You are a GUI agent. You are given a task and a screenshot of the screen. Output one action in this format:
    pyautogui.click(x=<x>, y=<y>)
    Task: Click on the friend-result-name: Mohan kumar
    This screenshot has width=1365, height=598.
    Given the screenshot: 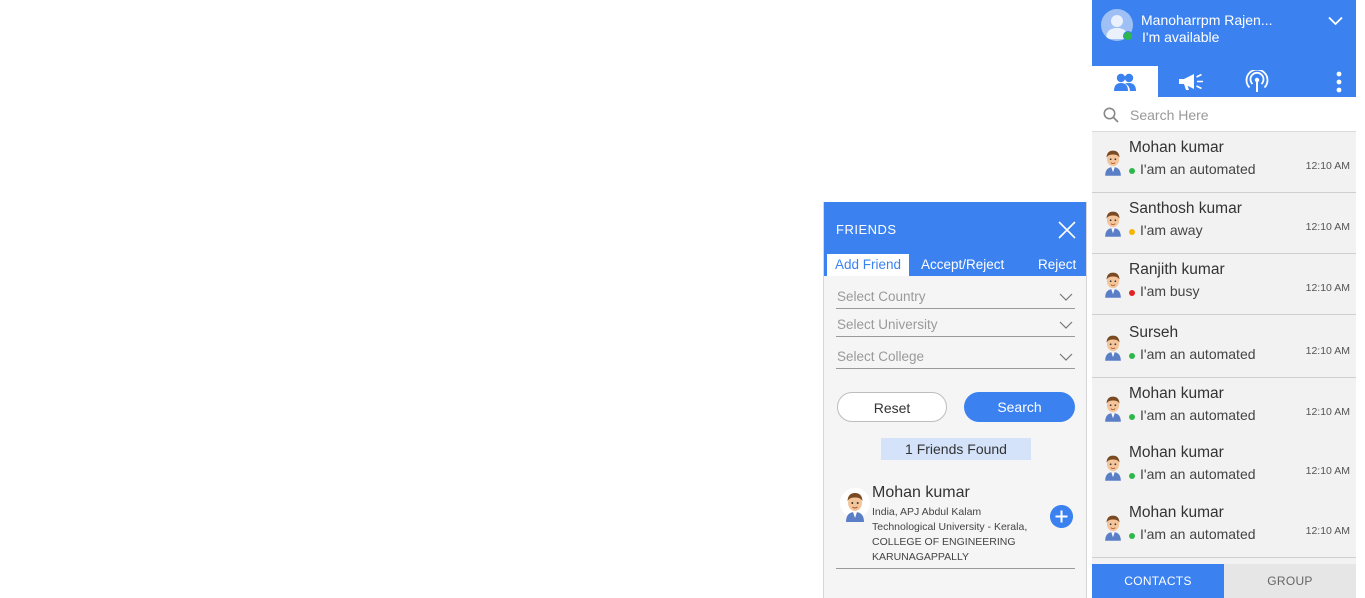 What is the action you would take?
    pyautogui.click(x=921, y=492)
    